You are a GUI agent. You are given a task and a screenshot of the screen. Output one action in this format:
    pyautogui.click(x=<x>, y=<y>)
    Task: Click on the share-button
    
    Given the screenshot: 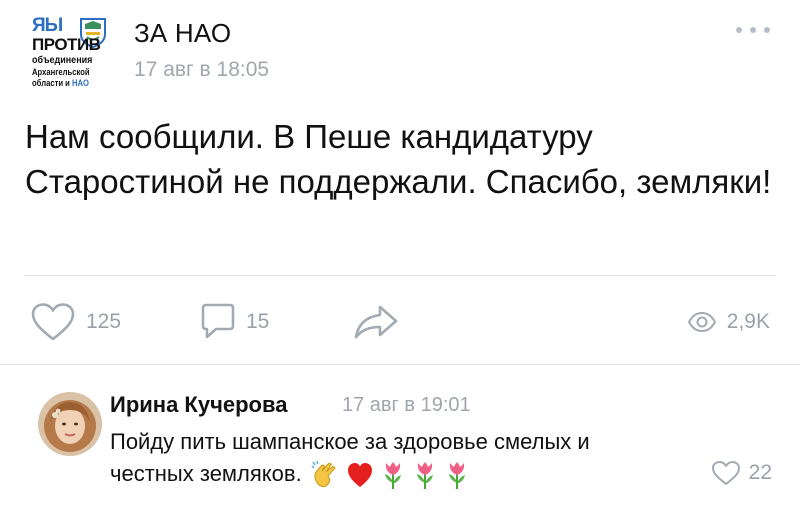 What is the action you would take?
    pyautogui.click(x=376, y=322)
    